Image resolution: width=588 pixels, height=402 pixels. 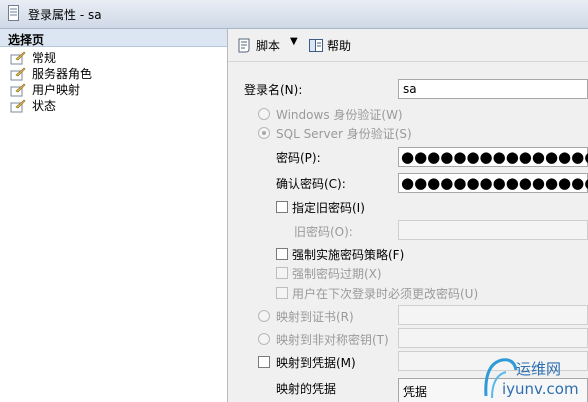 I want to click on password-value: ●●●●●●●●●●●●●●●, so click(x=494, y=157).